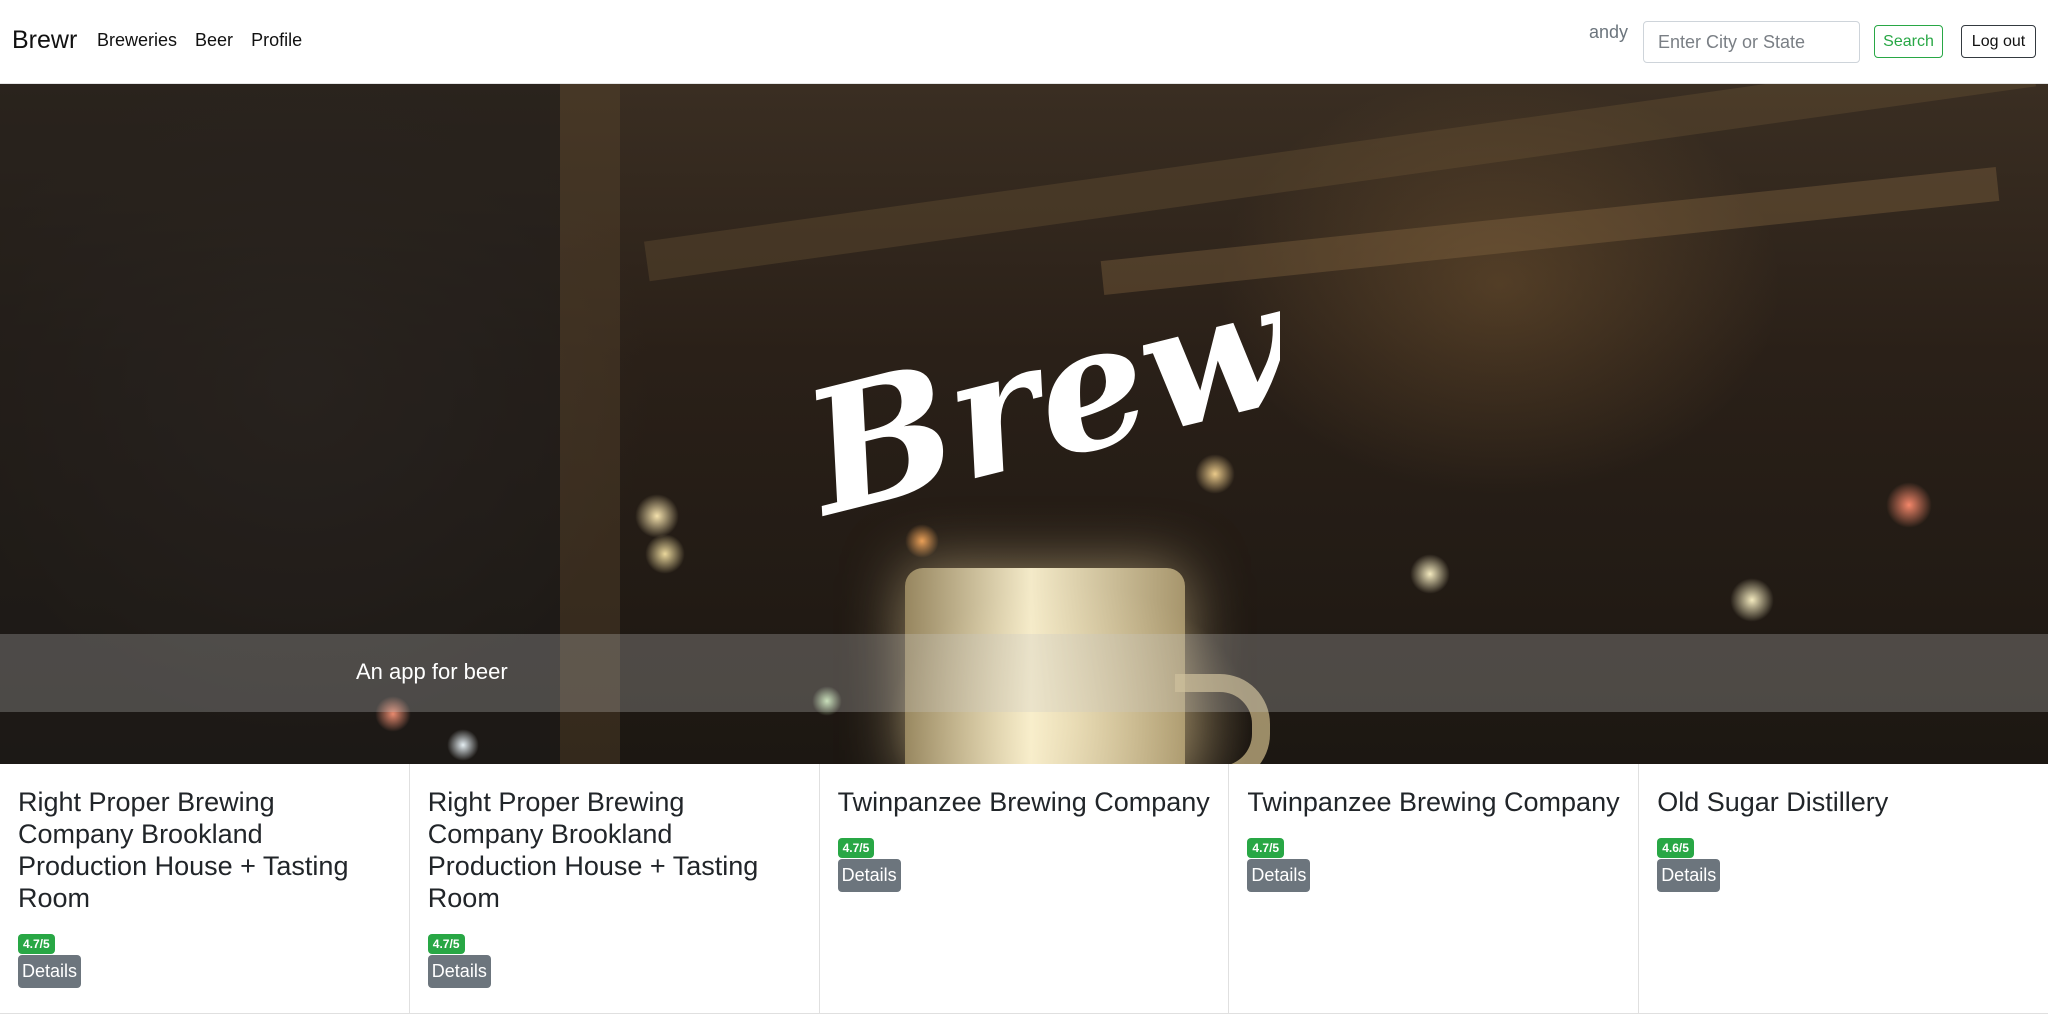 The height and width of the screenshot is (1026, 2048). I want to click on search-button: Search, so click(1908, 41).